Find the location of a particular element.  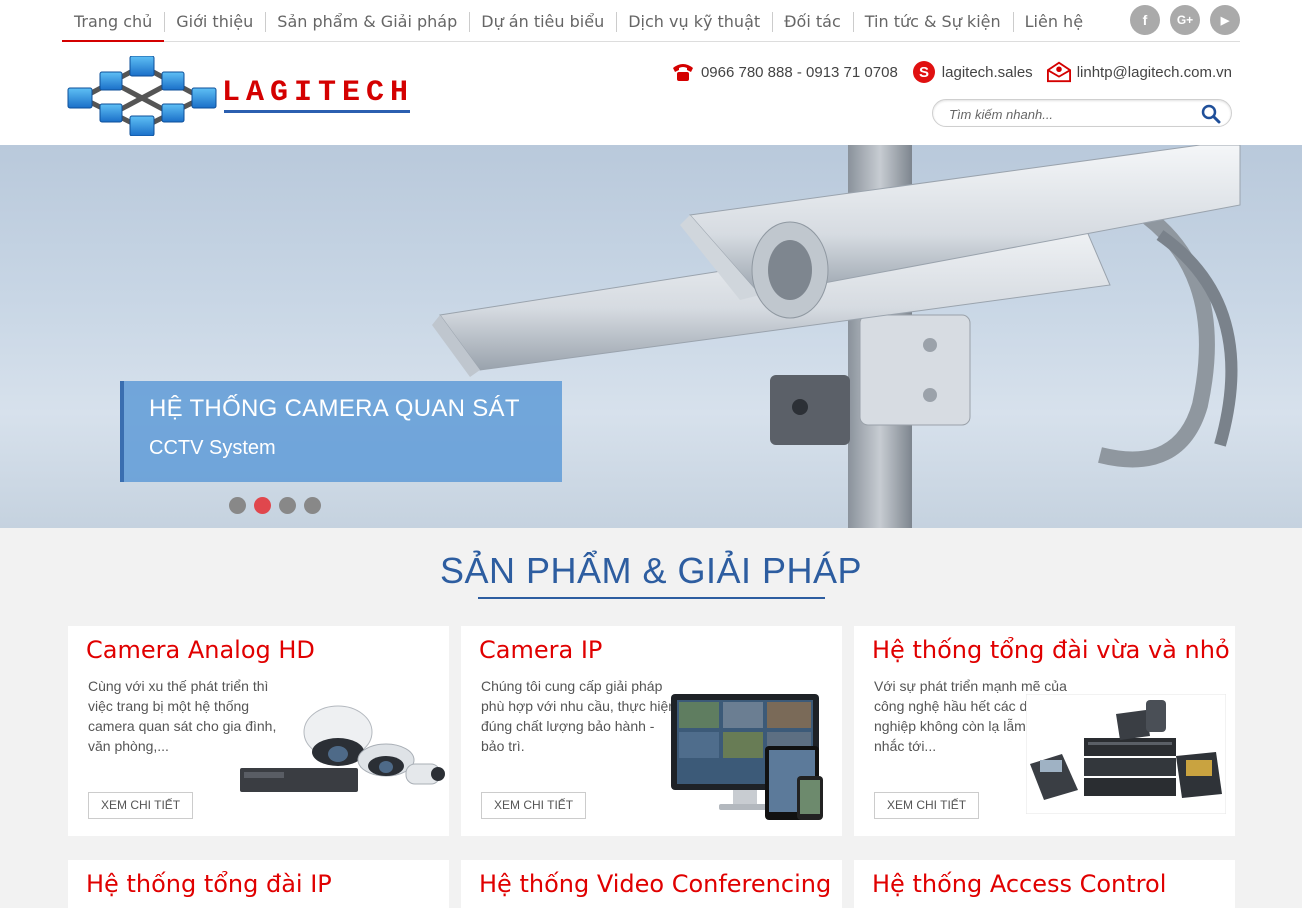

phone-text: 0966 780 888 - 0913 71 0708 is located at coordinates (799, 72).